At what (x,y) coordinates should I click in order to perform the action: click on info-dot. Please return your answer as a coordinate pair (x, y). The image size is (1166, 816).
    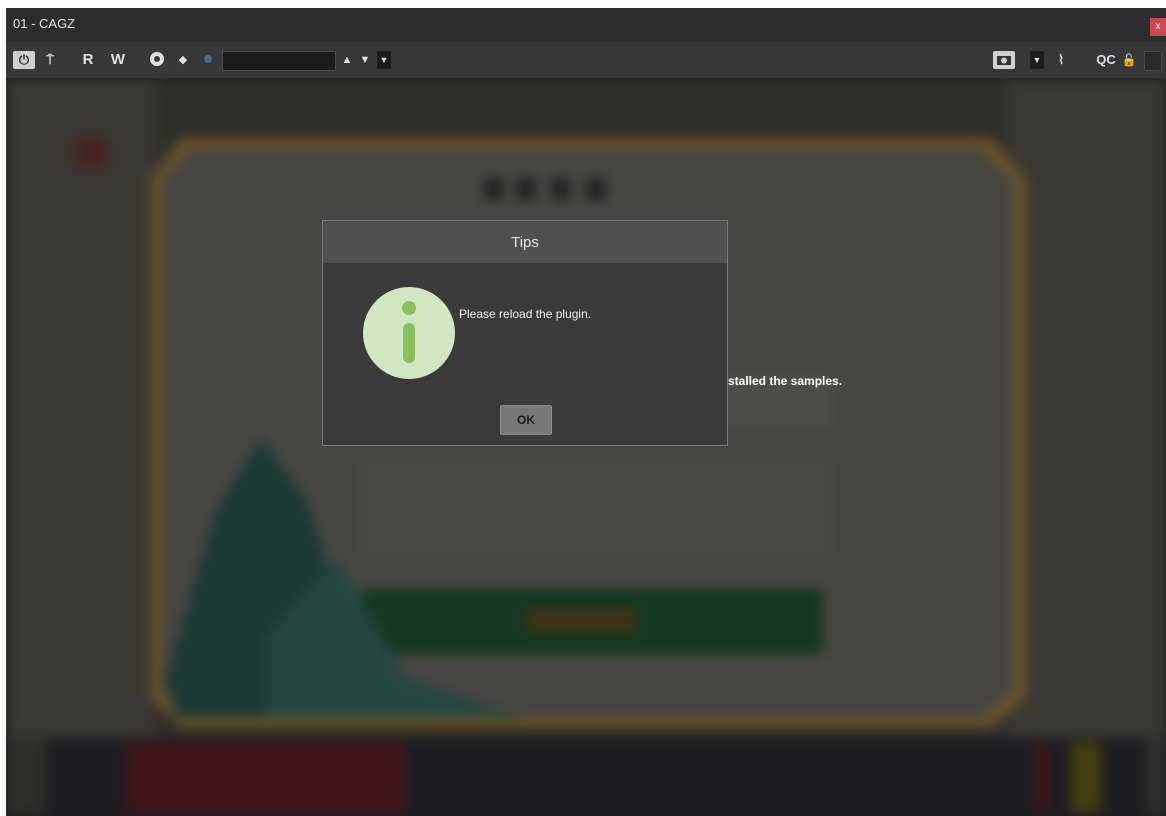
    Looking at the image, I should click on (409, 308).